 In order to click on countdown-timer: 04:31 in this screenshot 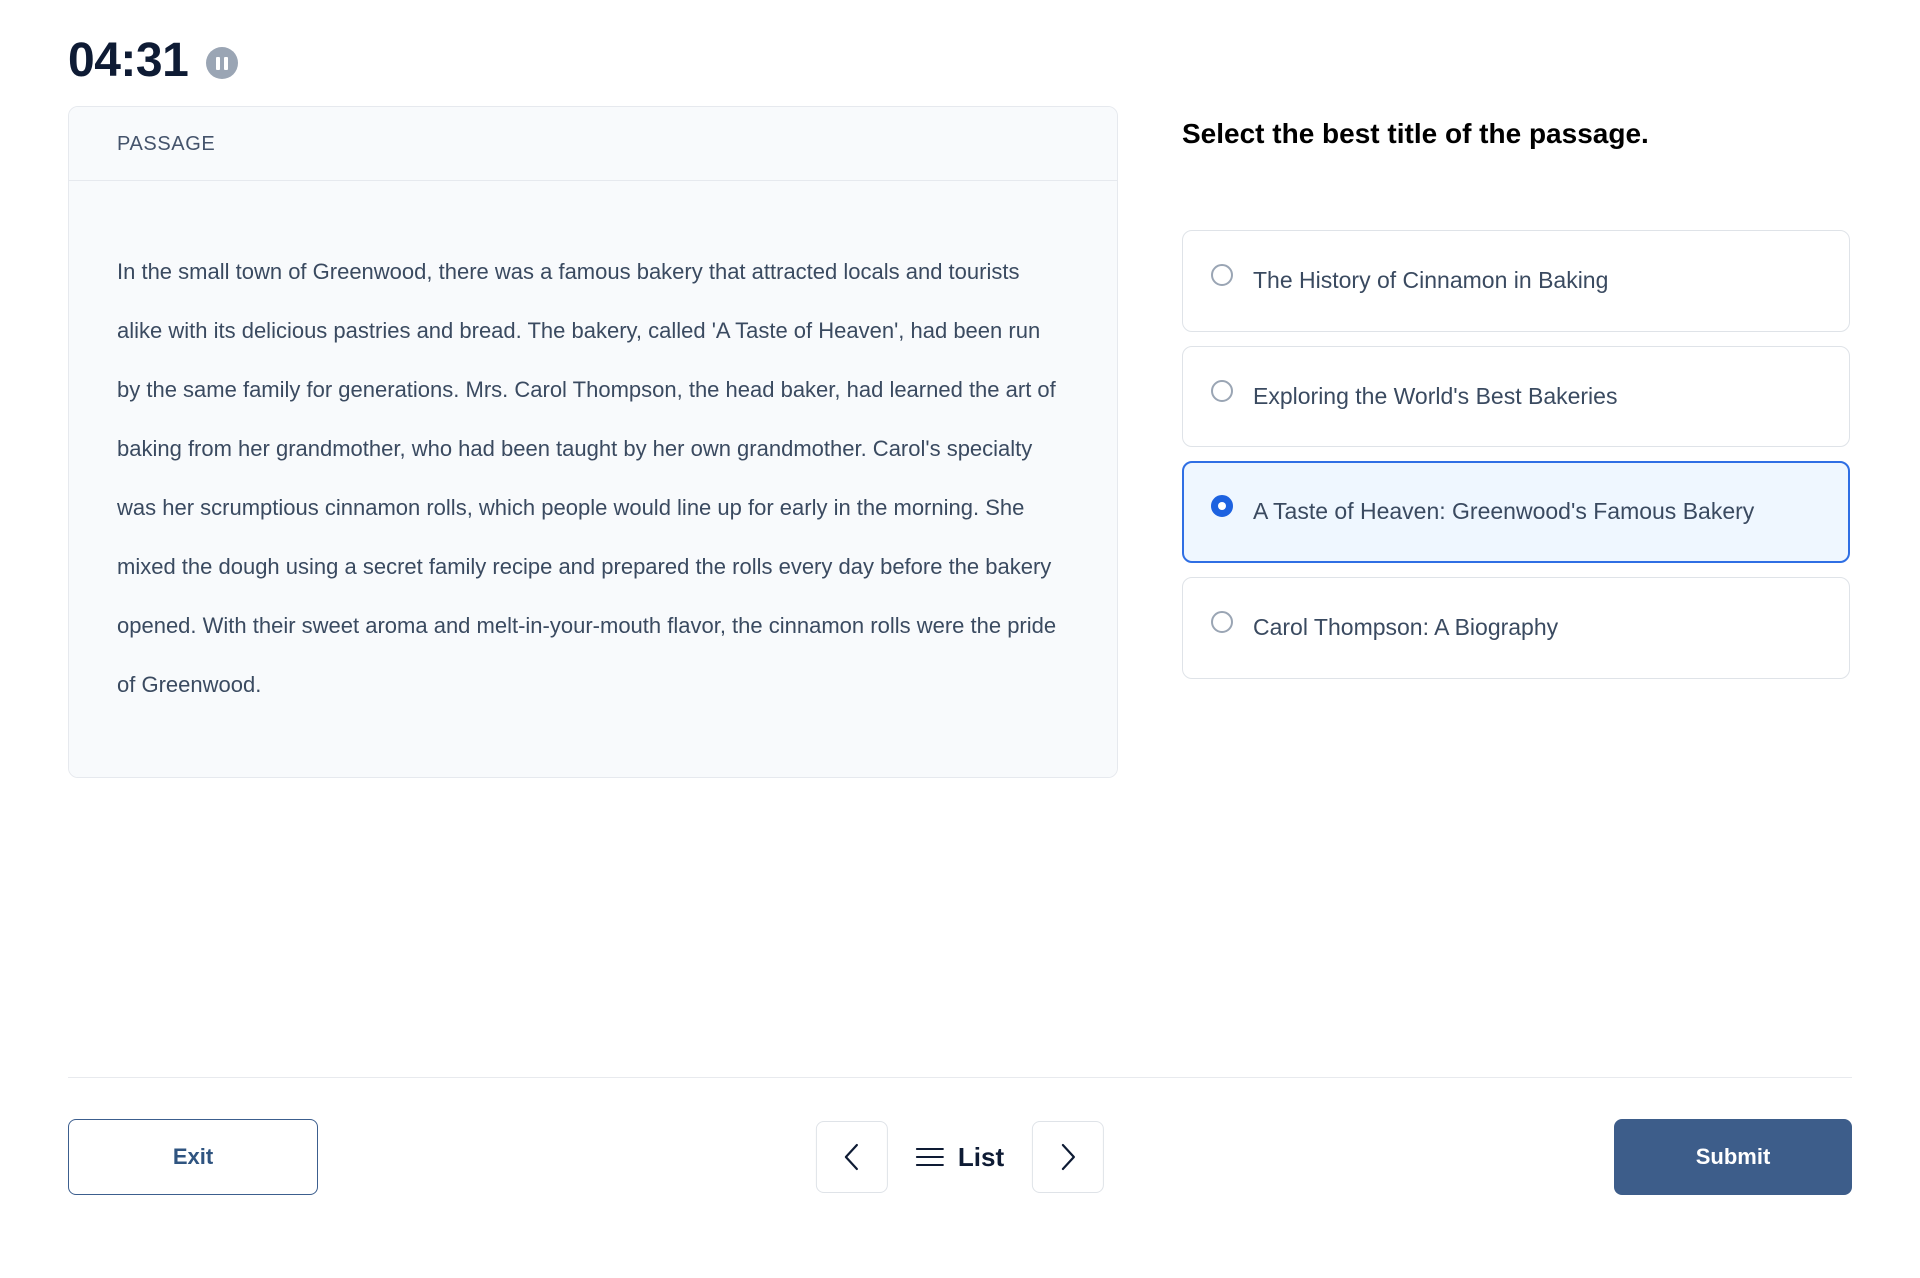, I will do `click(128, 60)`.